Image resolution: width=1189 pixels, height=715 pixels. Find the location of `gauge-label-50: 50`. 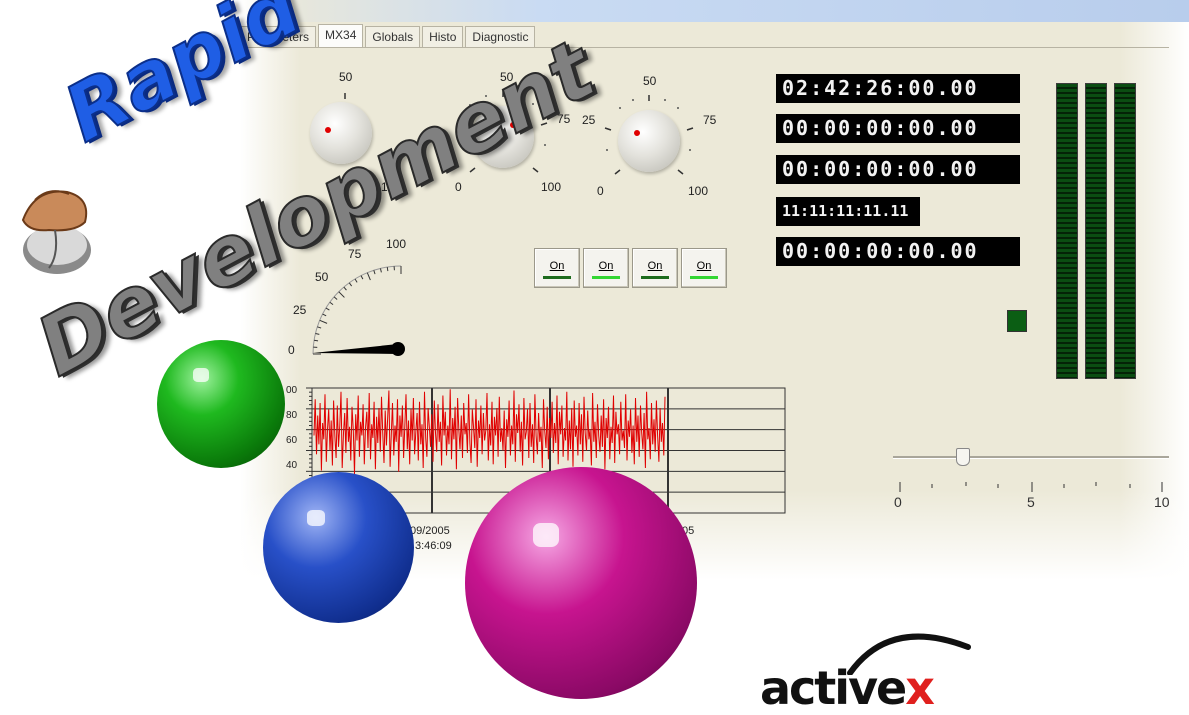

gauge-label-50: 50 is located at coordinates (321, 277).